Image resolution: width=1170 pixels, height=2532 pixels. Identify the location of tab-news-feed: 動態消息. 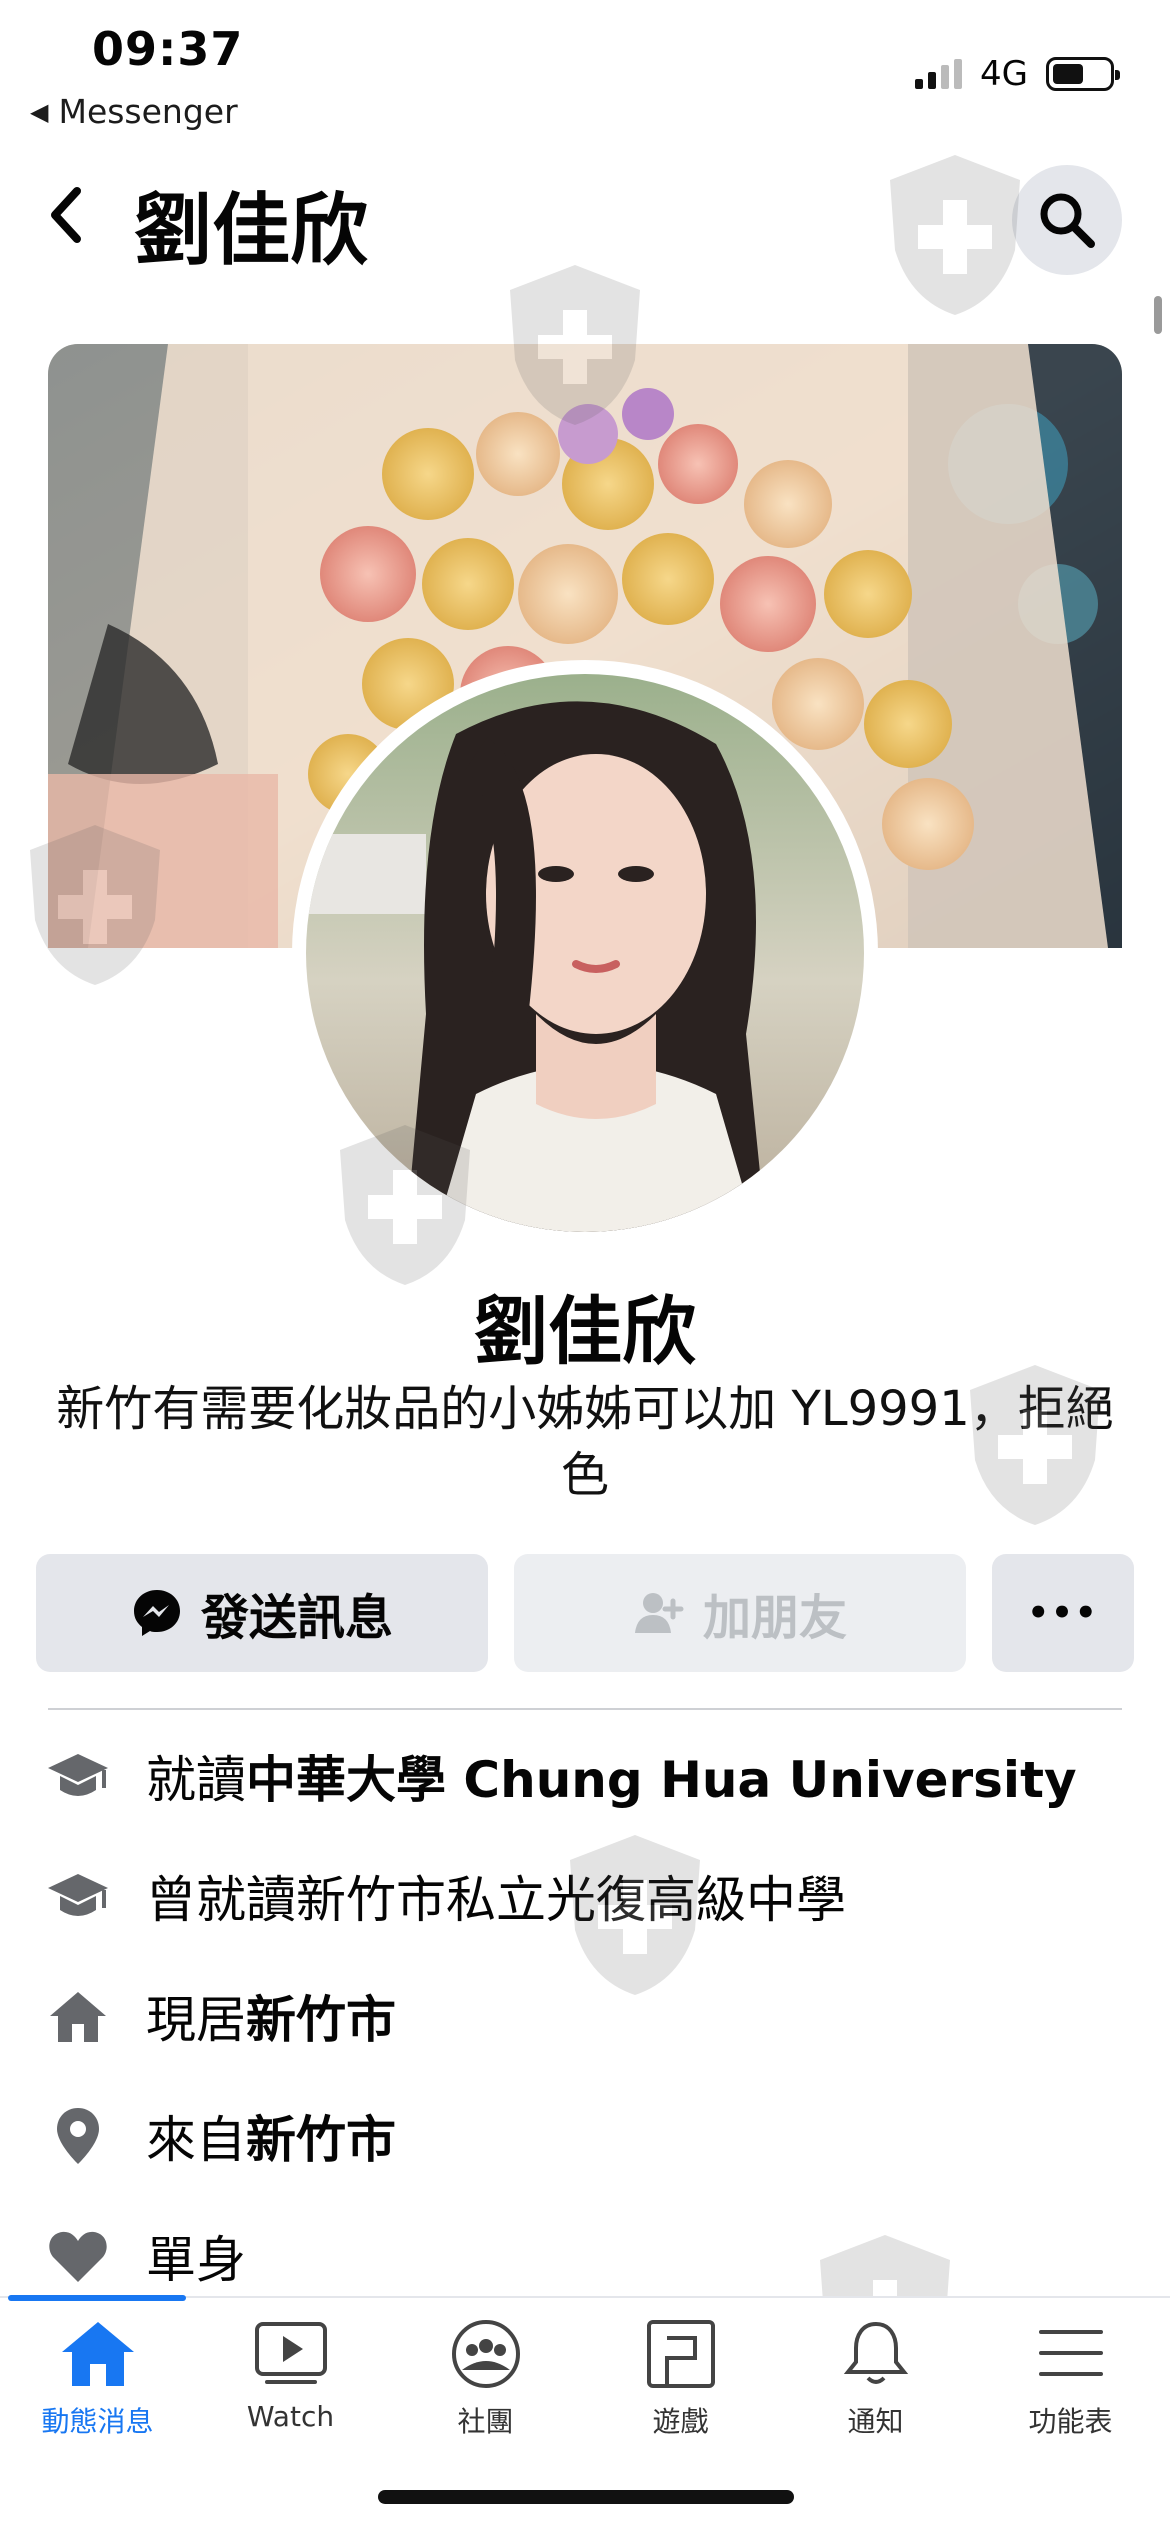
(97, 2379).